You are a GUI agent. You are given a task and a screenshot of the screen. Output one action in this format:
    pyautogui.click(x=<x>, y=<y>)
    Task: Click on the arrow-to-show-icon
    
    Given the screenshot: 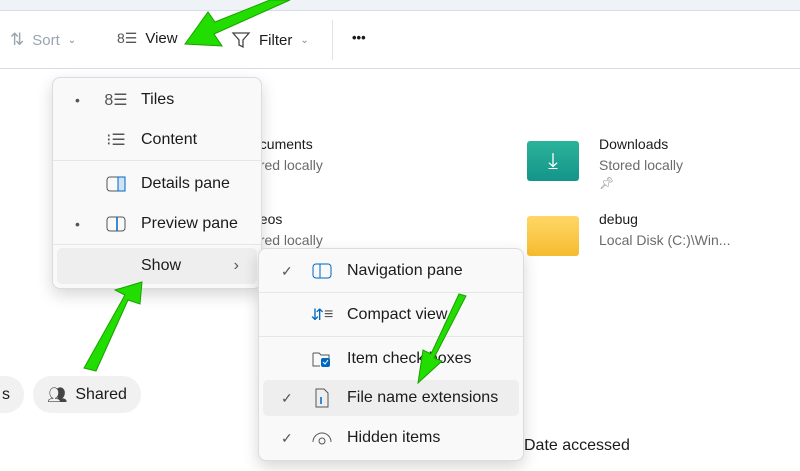 What is the action you would take?
    pyautogui.click(x=113, y=326)
    